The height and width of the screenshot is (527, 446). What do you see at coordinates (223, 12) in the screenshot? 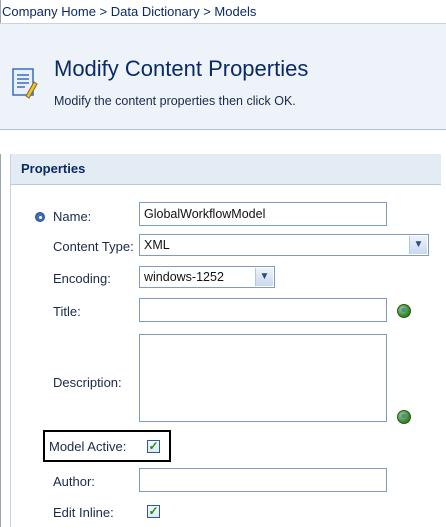
I see `breadcrumb: Company Home > Data Dictionary > Models` at bounding box center [223, 12].